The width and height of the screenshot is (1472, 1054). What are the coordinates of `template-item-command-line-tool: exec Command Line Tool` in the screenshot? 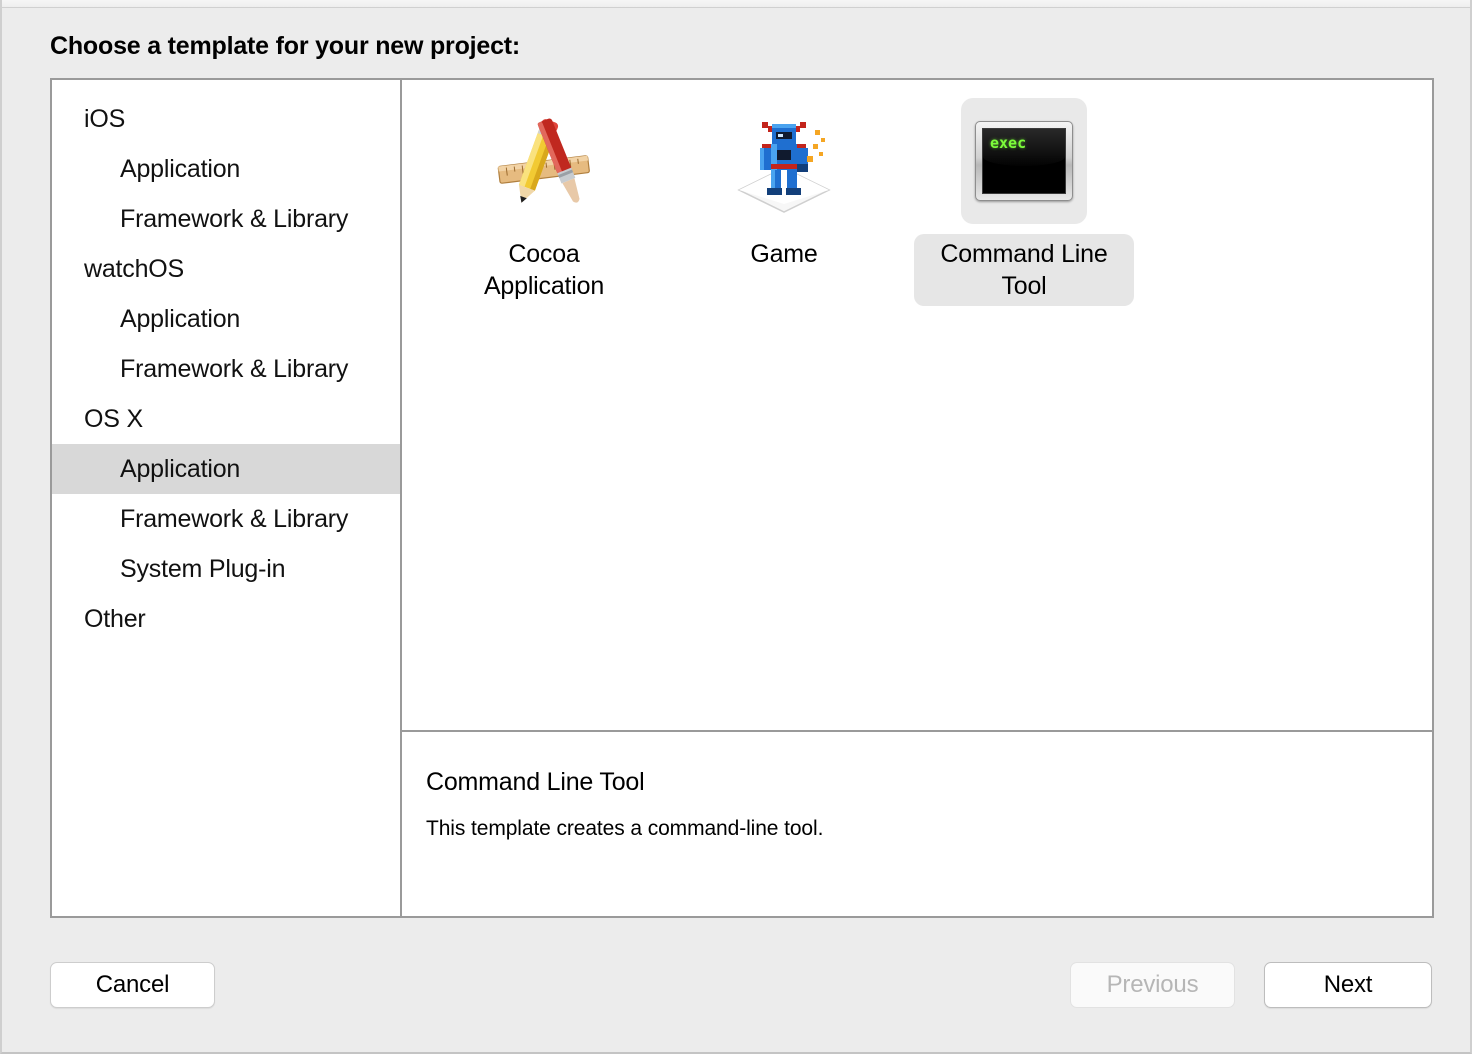 It's located at (1024, 200).